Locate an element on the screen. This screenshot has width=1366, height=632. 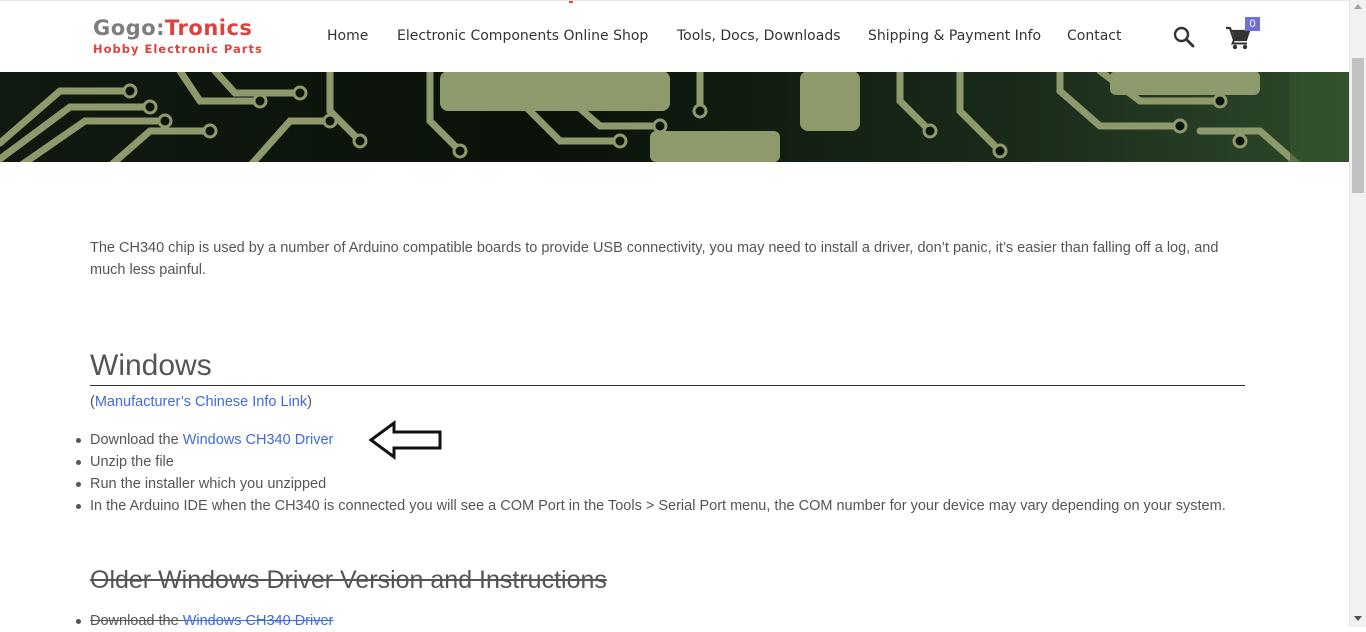
scroll-down-arrow-icon is located at coordinates (1358, 618).